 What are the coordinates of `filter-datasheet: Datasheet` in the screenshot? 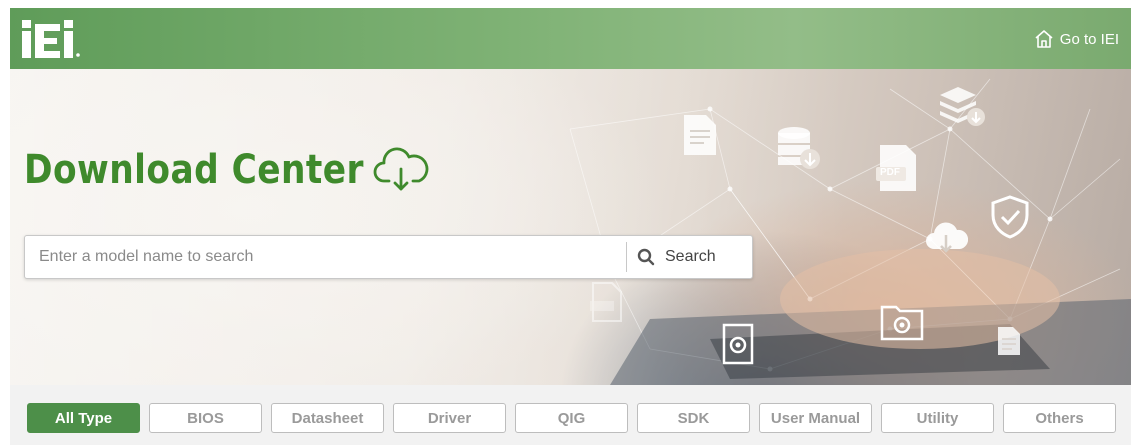 It's located at (327, 418).